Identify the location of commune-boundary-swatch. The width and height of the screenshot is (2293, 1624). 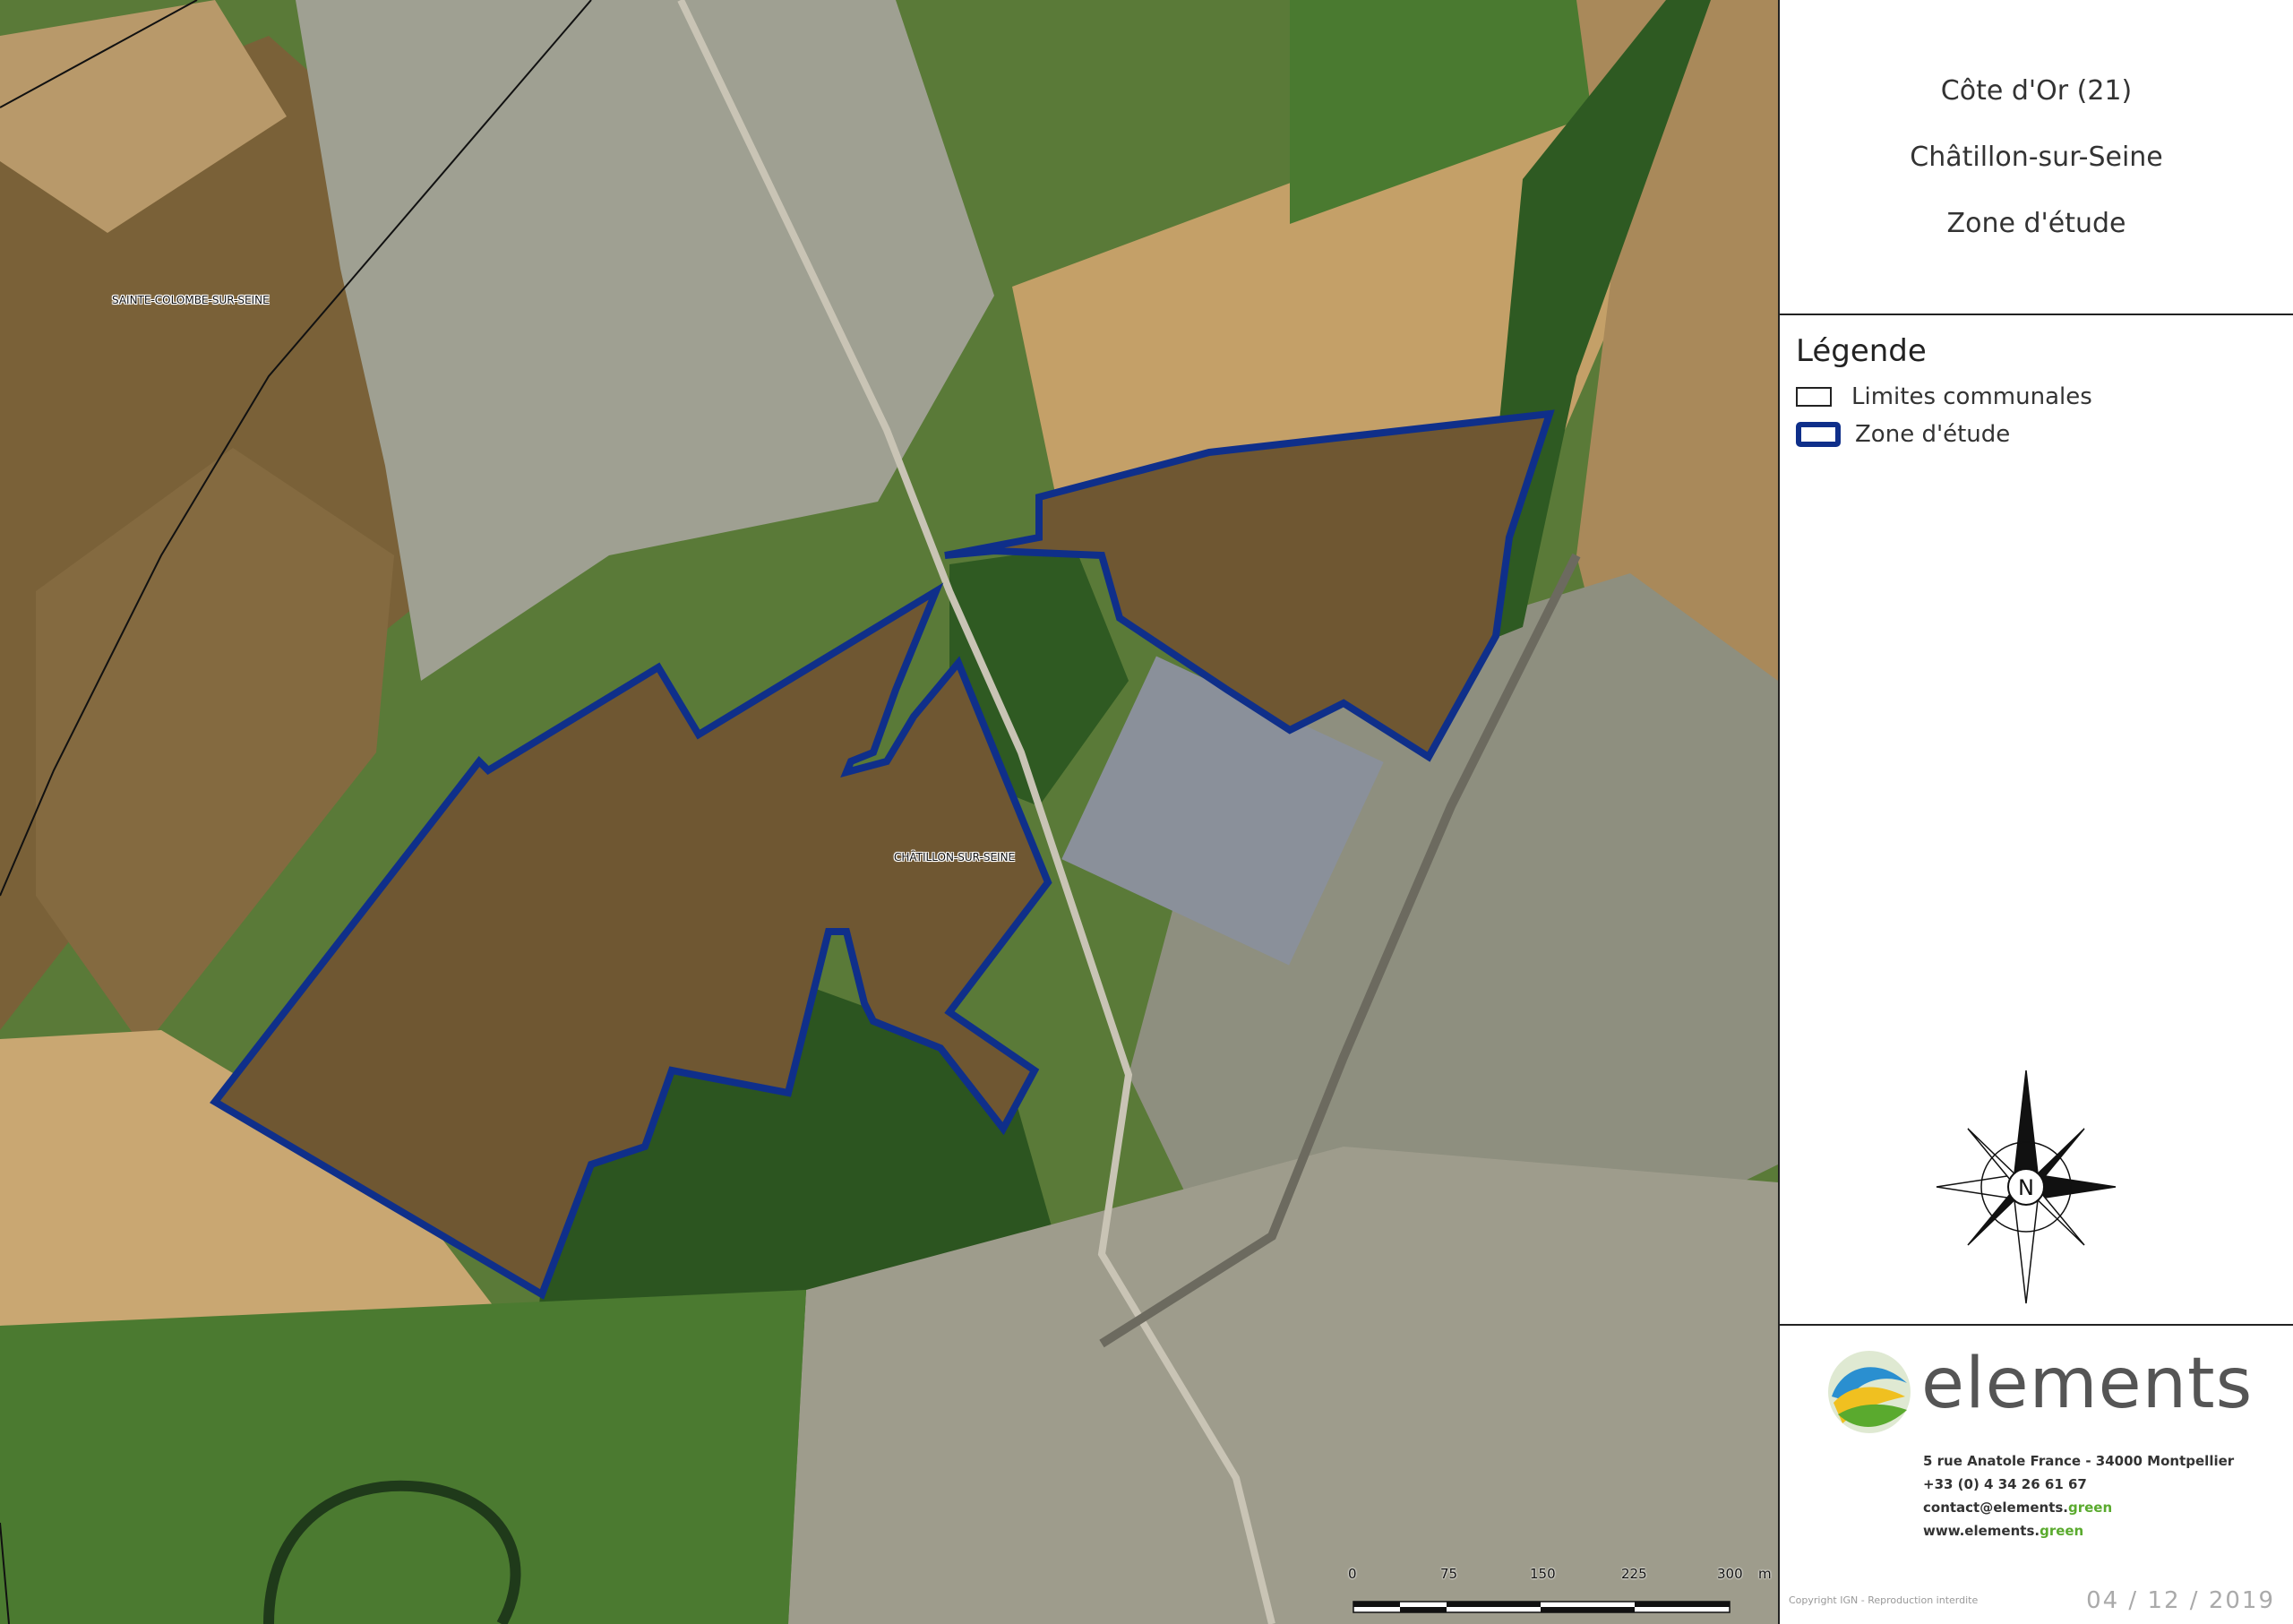
(1814, 397).